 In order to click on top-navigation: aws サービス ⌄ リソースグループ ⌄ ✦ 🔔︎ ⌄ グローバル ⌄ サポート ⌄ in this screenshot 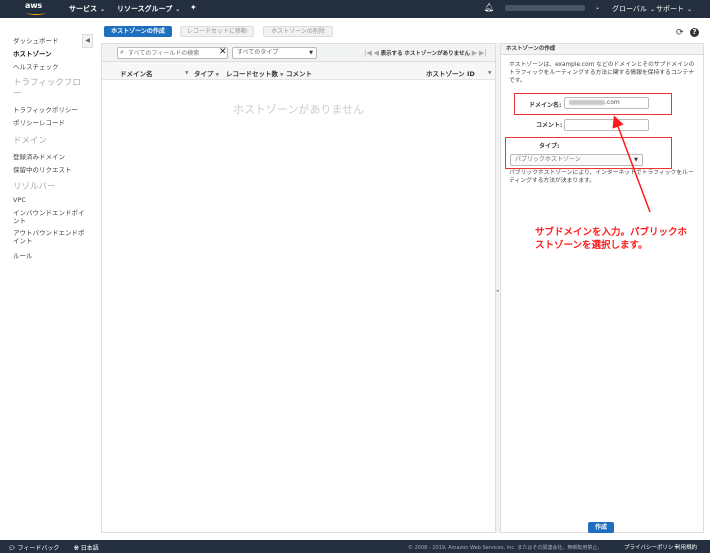, I will do `click(355, 9)`.